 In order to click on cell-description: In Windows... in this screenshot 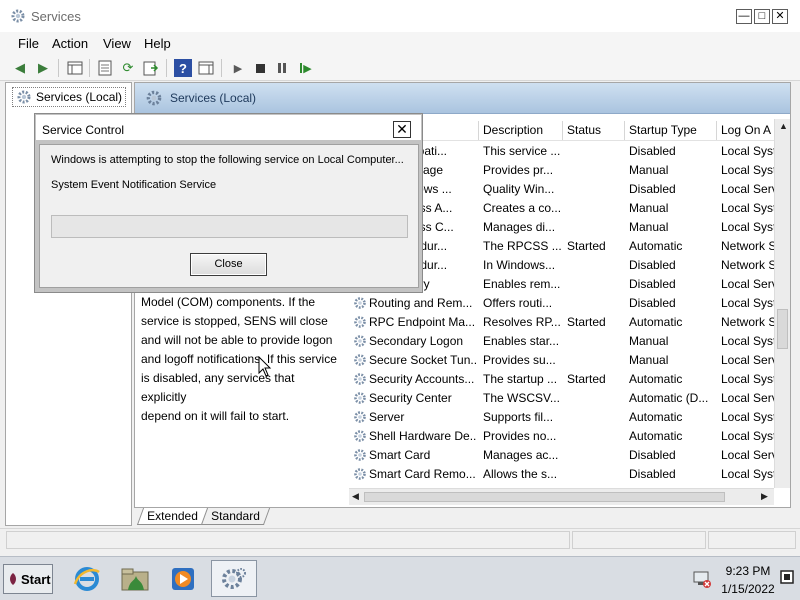, I will do `click(519, 265)`.